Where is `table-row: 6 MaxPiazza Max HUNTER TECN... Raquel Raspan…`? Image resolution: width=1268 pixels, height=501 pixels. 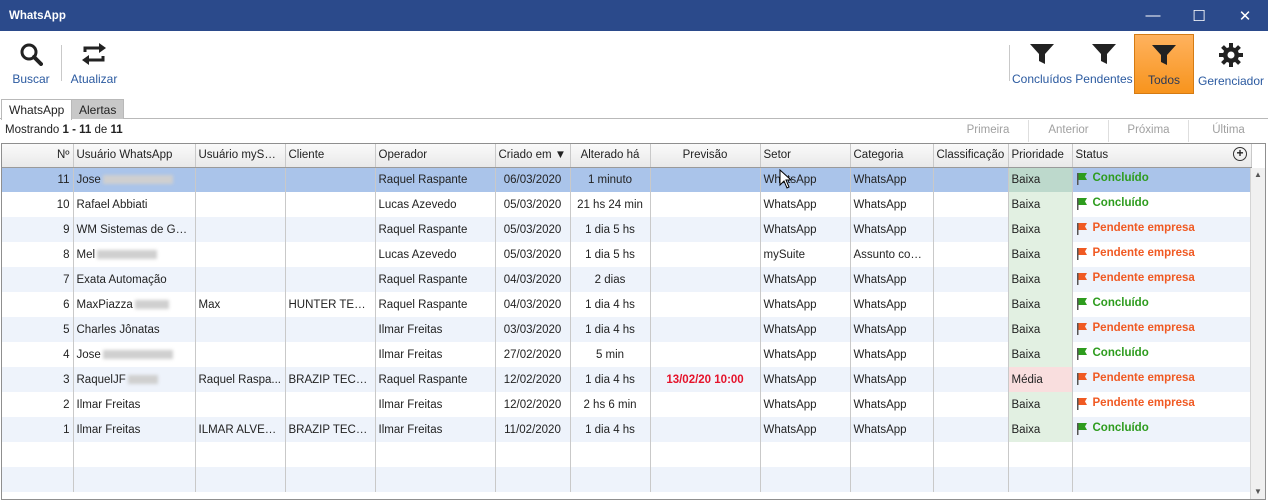 table-row: 6 MaxPiazza Max HUNTER TECN... Raquel Raspan… is located at coordinates (627, 304).